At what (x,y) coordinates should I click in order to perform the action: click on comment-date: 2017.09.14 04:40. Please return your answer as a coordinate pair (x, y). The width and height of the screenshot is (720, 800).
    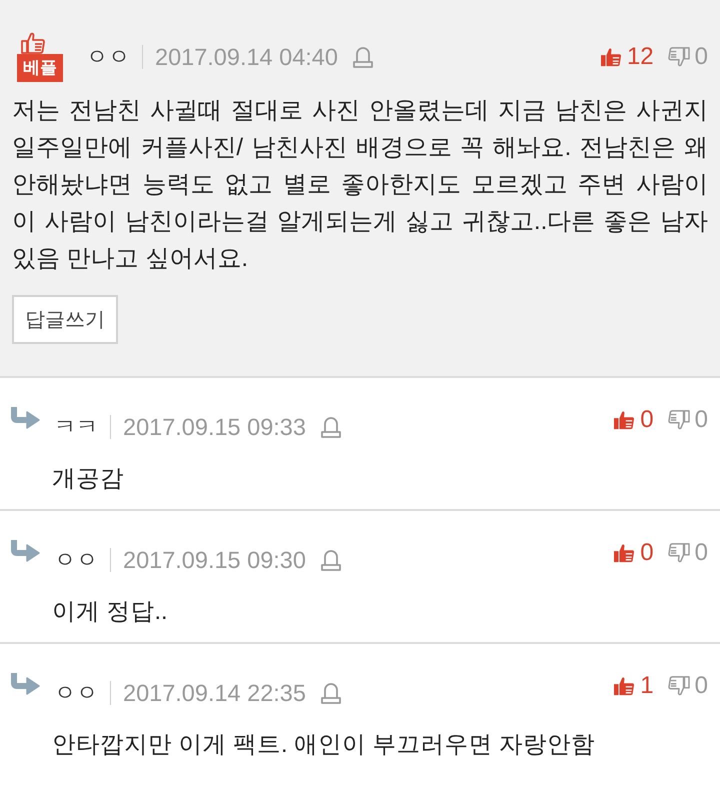
    Looking at the image, I should click on (246, 57).